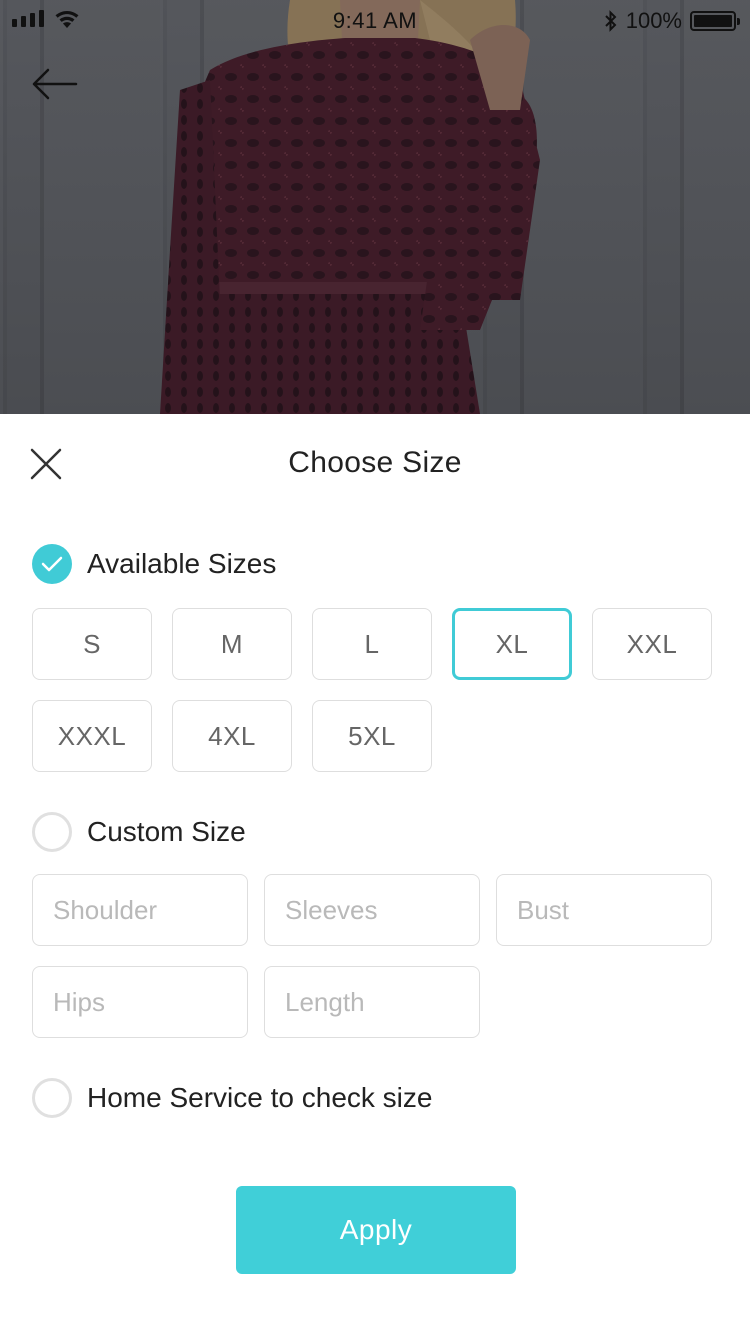  Describe the element at coordinates (653, 20) in the screenshot. I see `battery-percent: 100%` at that location.